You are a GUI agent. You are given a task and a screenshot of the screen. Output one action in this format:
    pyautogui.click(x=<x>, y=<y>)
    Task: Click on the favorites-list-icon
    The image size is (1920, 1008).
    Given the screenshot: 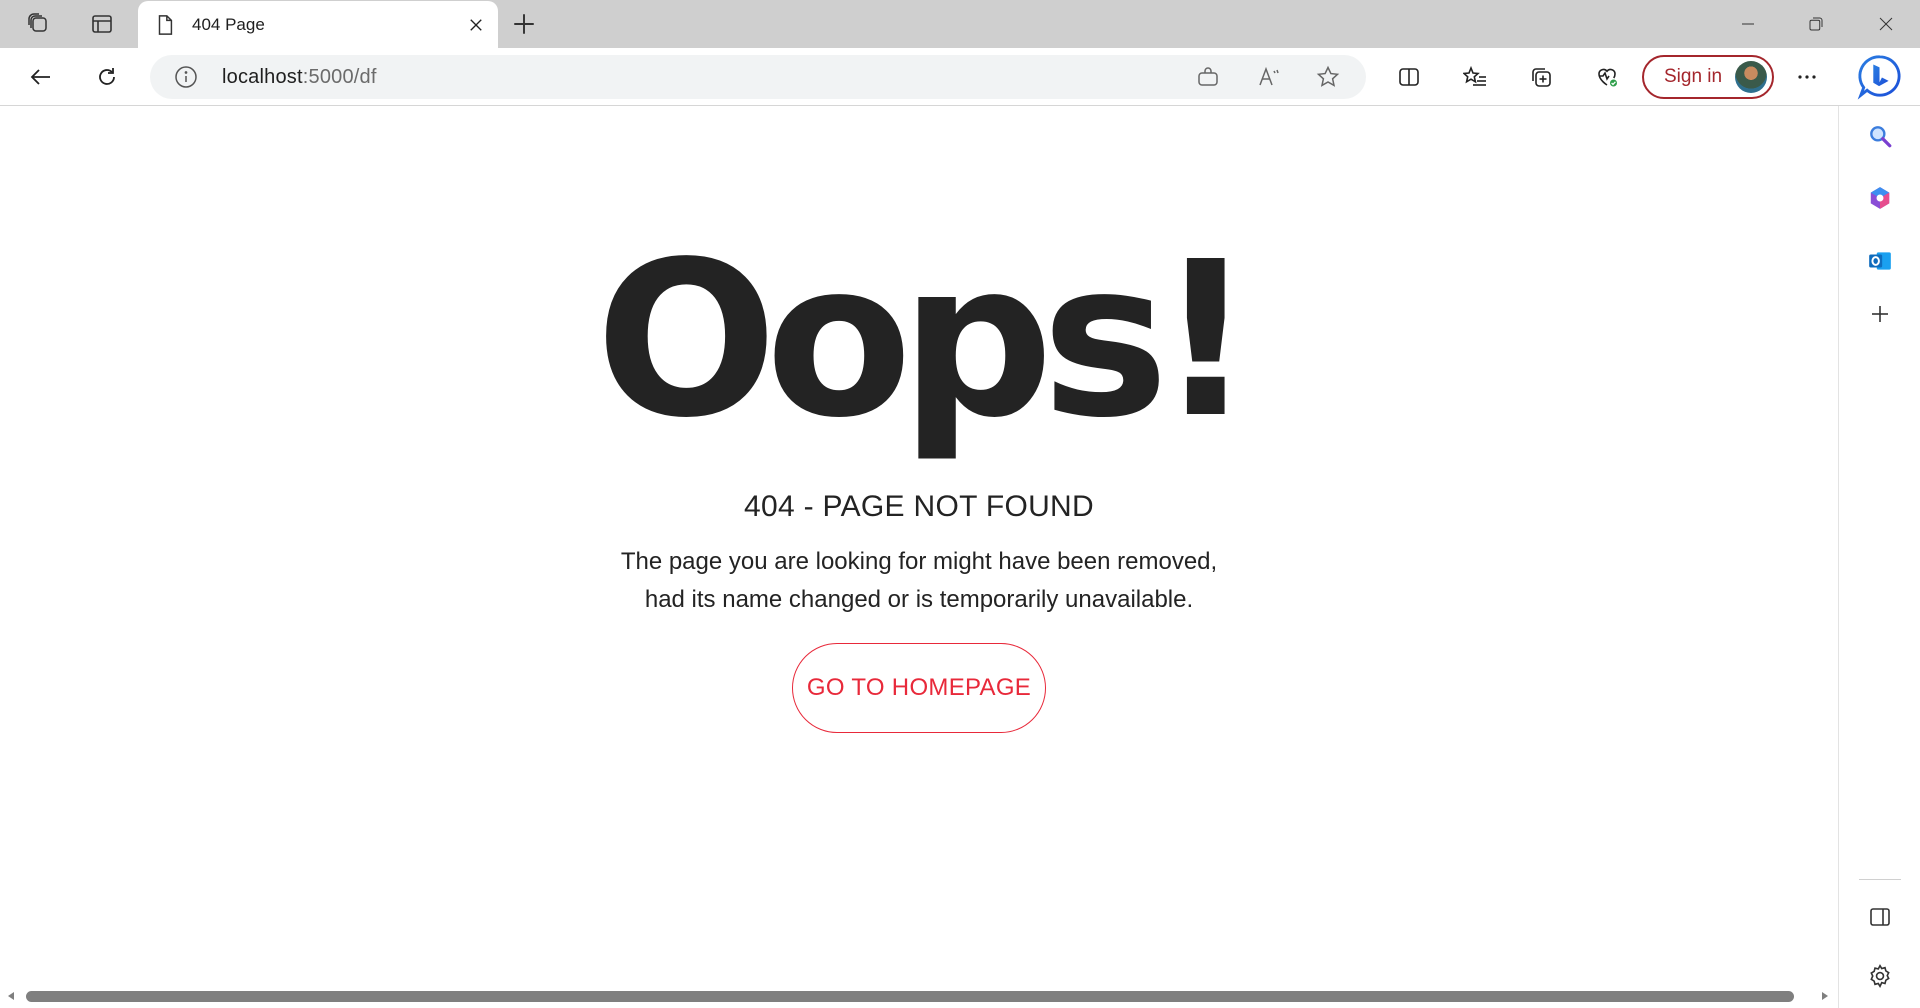 What is the action you would take?
    pyautogui.click(x=1475, y=77)
    